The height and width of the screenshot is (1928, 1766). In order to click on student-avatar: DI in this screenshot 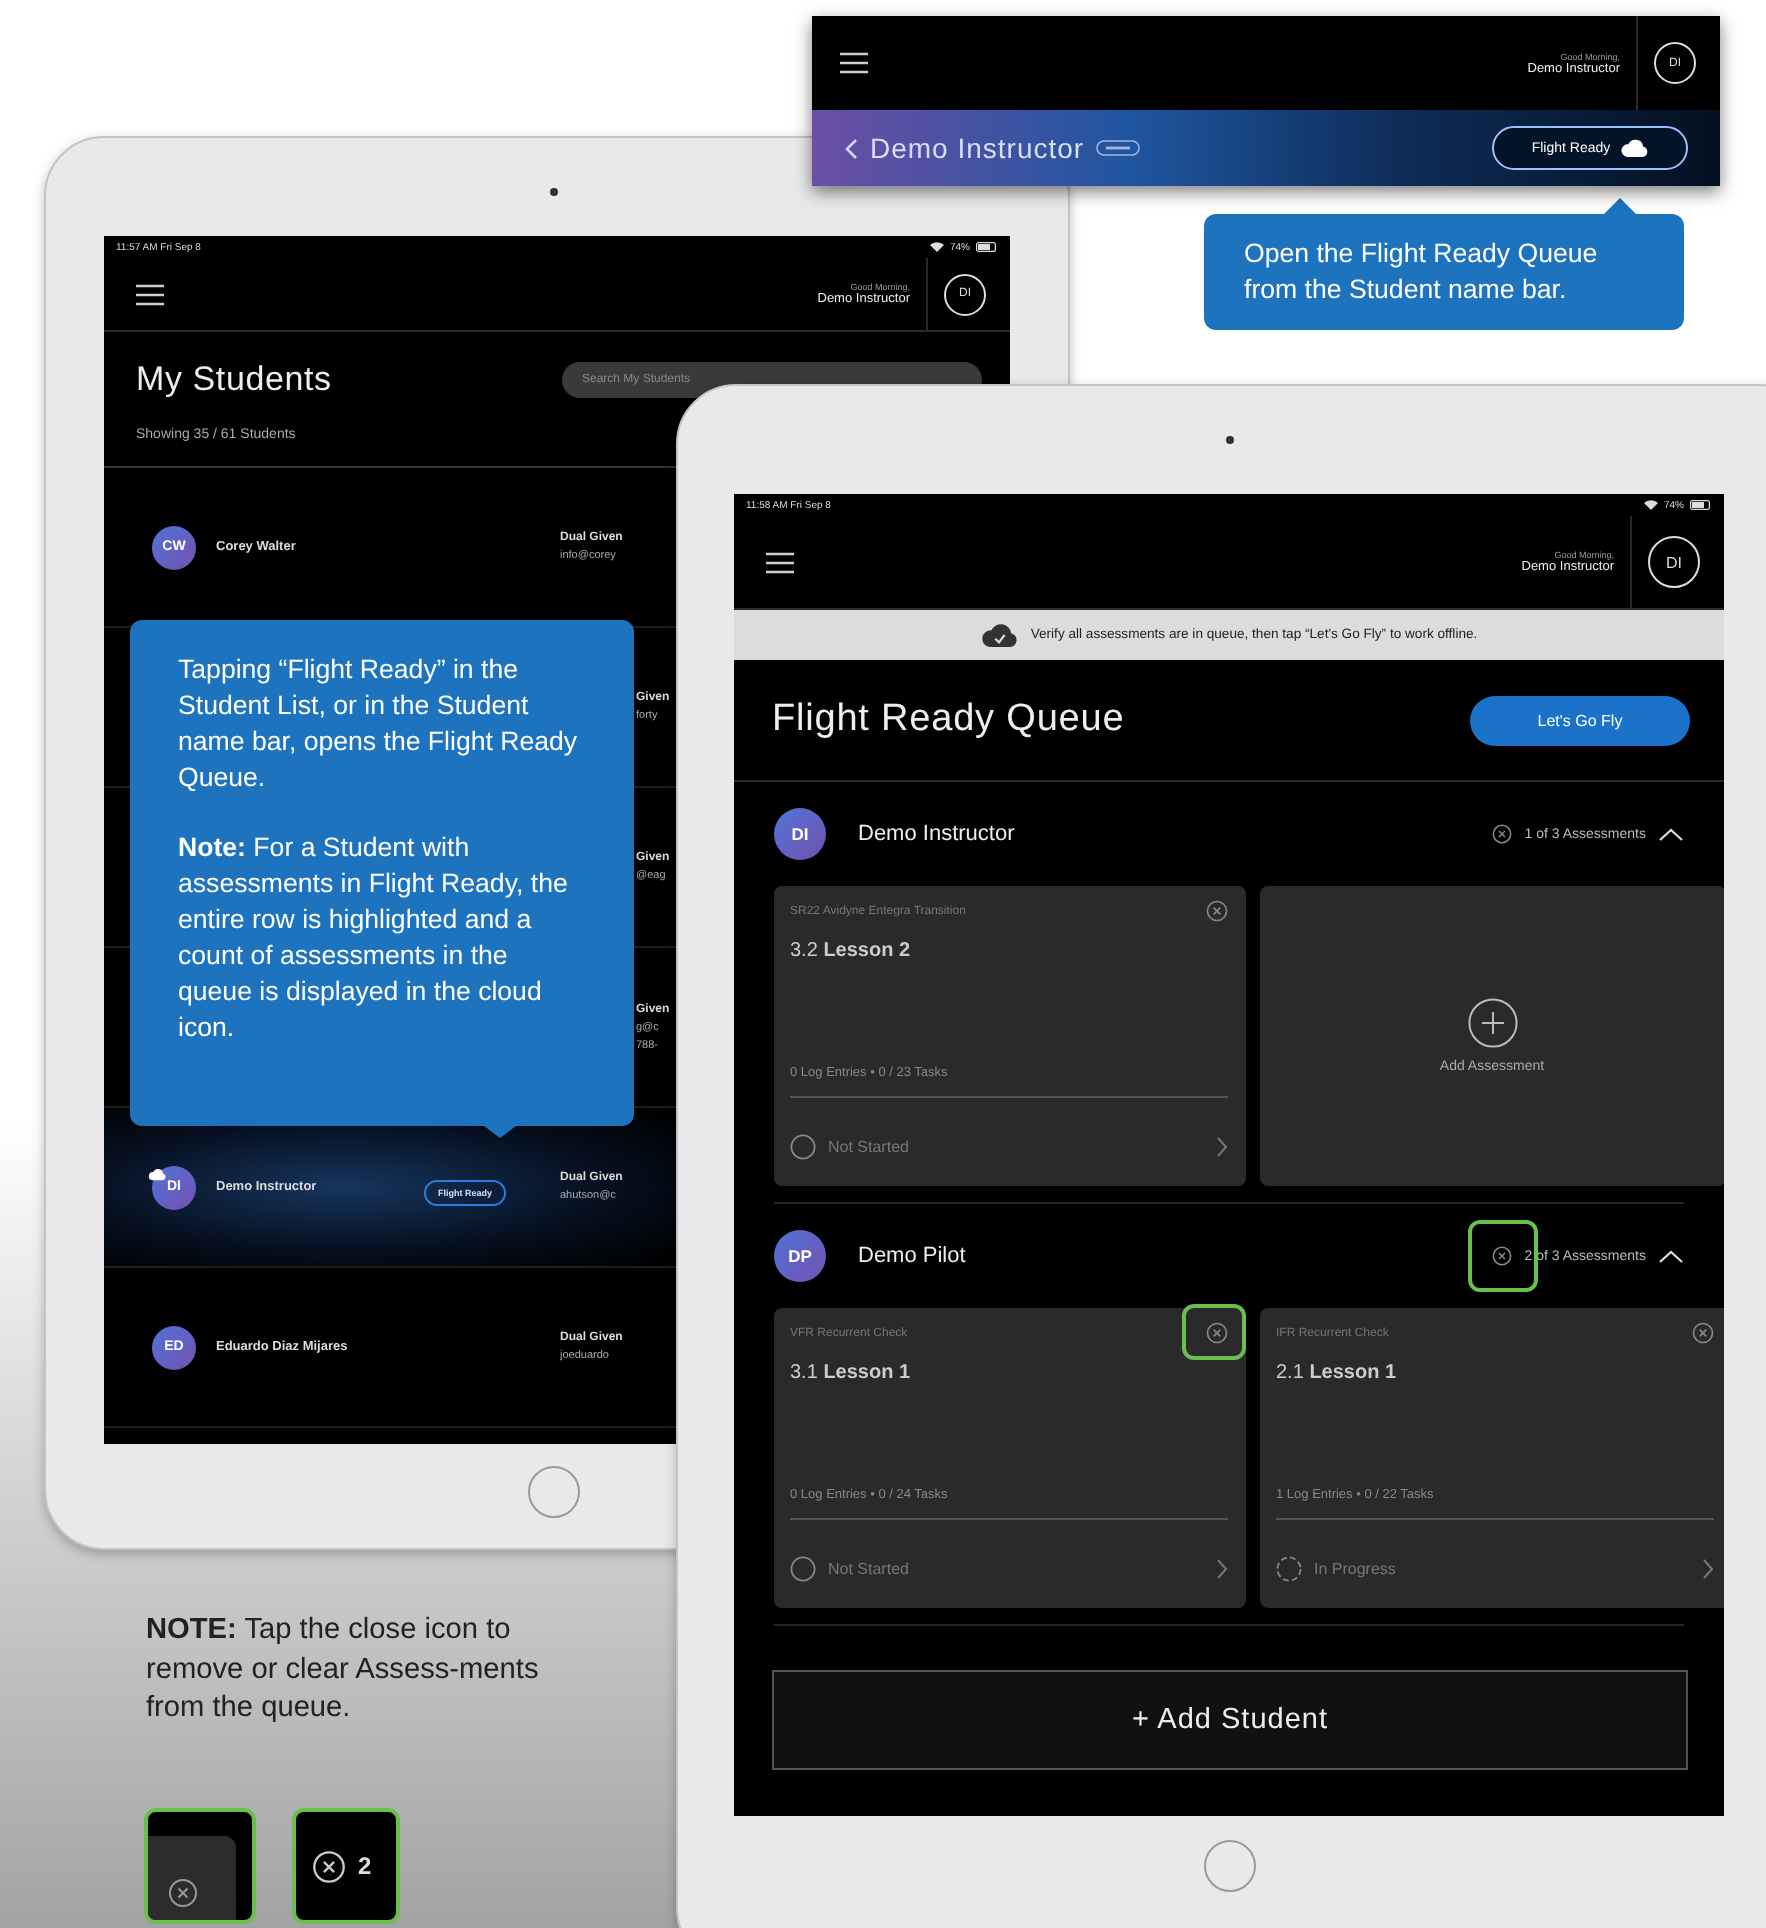, I will do `click(800, 834)`.